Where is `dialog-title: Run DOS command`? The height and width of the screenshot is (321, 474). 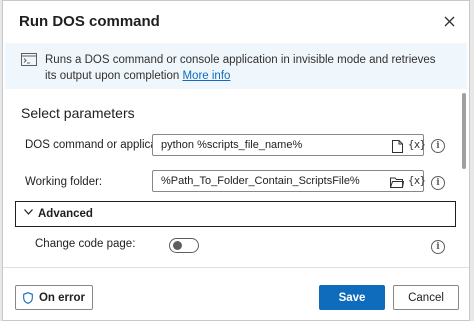
dialog-title: Run DOS command is located at coordinates (89, 21).